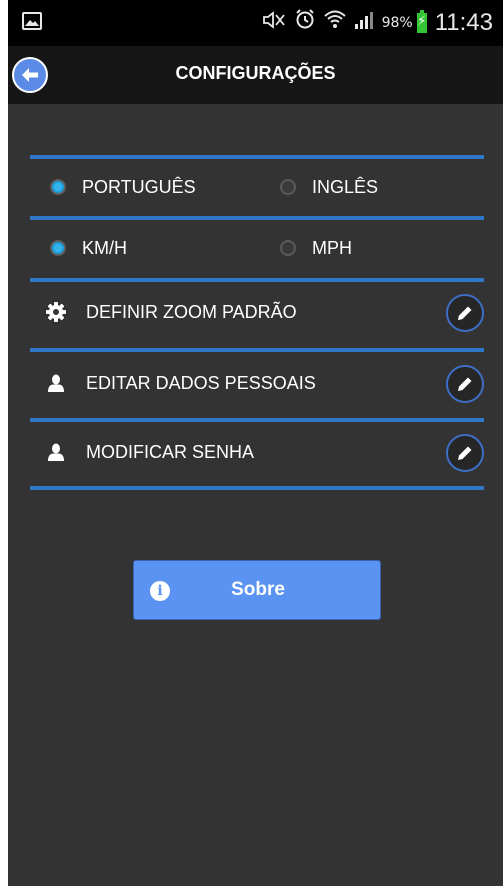 The image size is (503, 886). I want to click on item-label: MODIFICAR SENHA, so click(170, 452).